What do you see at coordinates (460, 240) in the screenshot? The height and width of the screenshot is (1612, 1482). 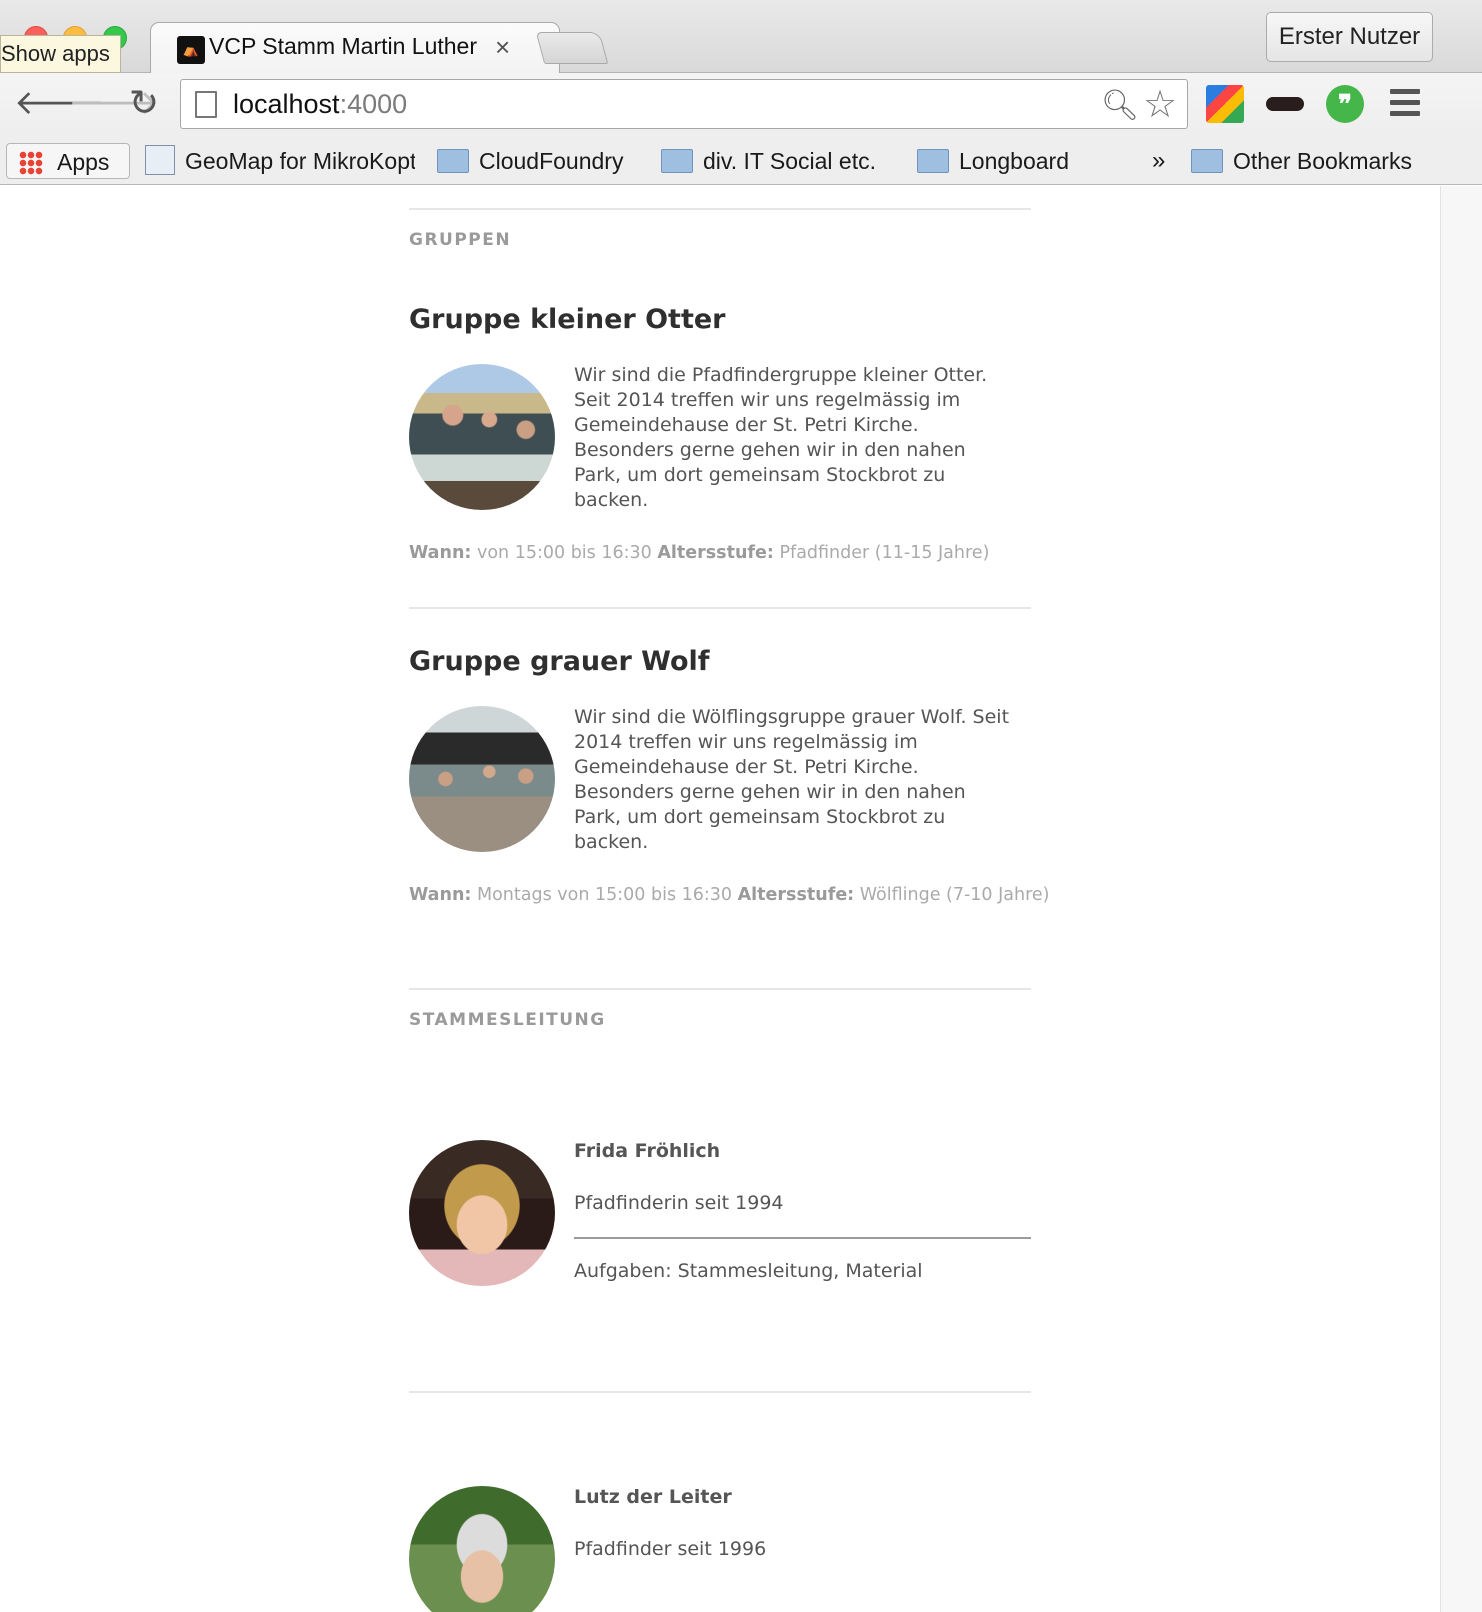 I see `section-label-gruppen: GRUPPEN` at bounding box center [460, 240].